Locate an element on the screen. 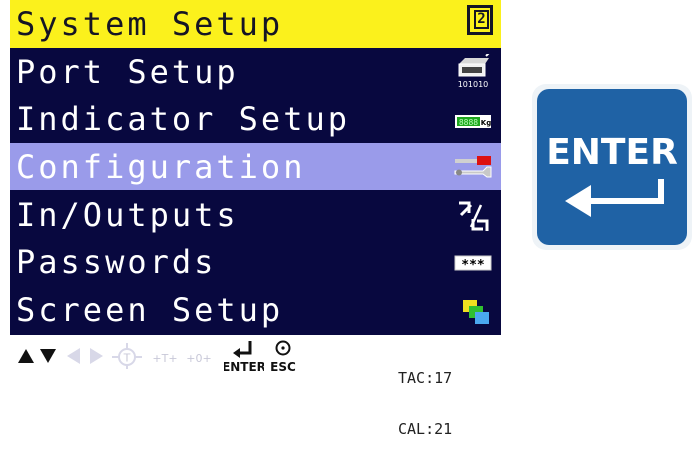  page-title: System Setup is located at coordinates (150, 24).